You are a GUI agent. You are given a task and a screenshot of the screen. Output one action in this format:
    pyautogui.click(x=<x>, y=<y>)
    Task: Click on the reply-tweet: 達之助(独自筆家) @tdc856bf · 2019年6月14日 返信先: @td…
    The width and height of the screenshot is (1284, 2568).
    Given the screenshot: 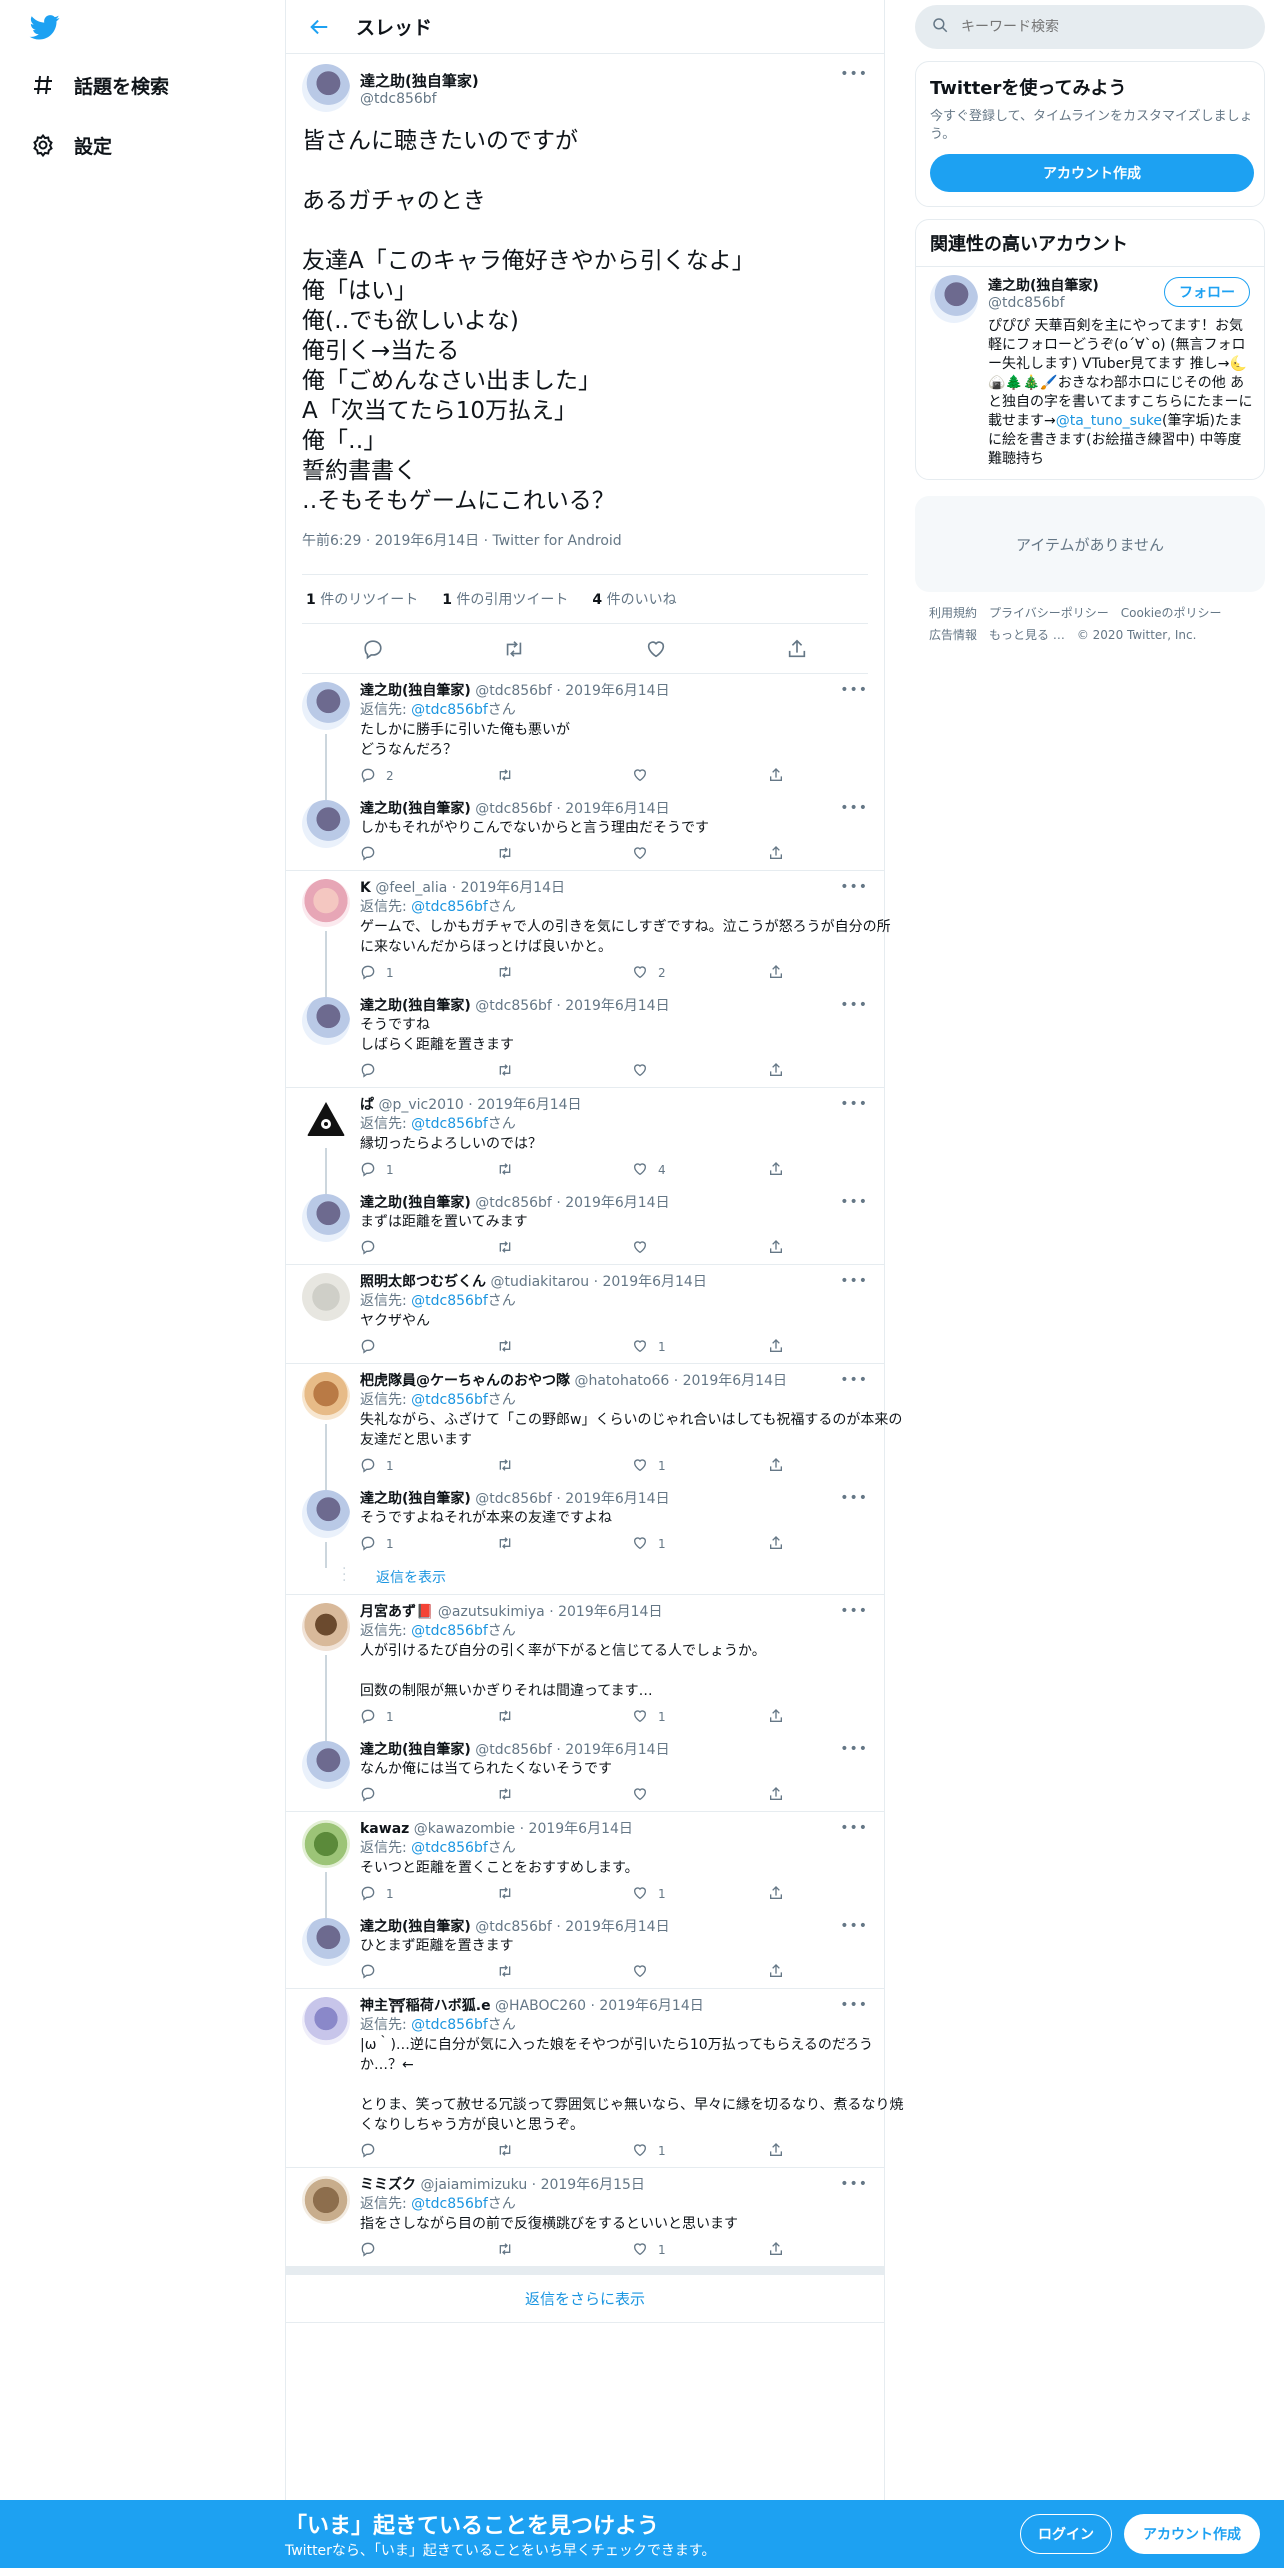 What is the action you would take?
    pyautogui.click(x=585, y=737)
    